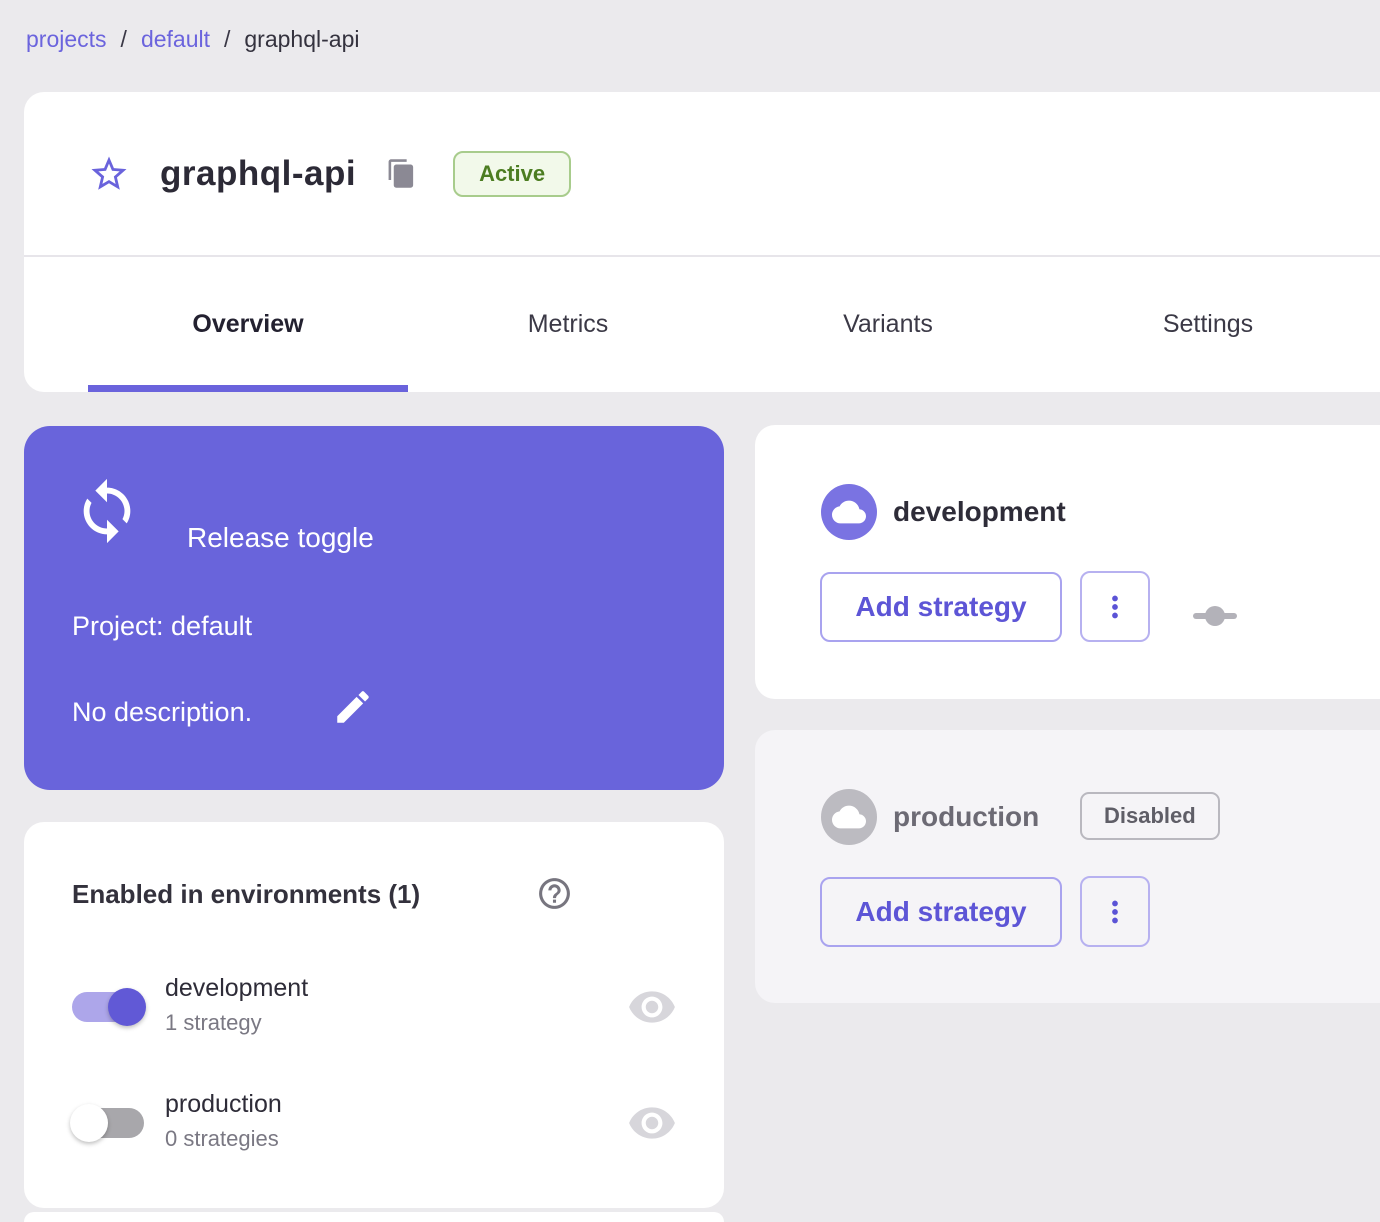 Image resolution: width=1380 pixels, height=1222 pixels. What do you see at coordinates (175, 39) in the screenshot?
I see `breadcrumb-default: default` at bounding box center [175, 39].